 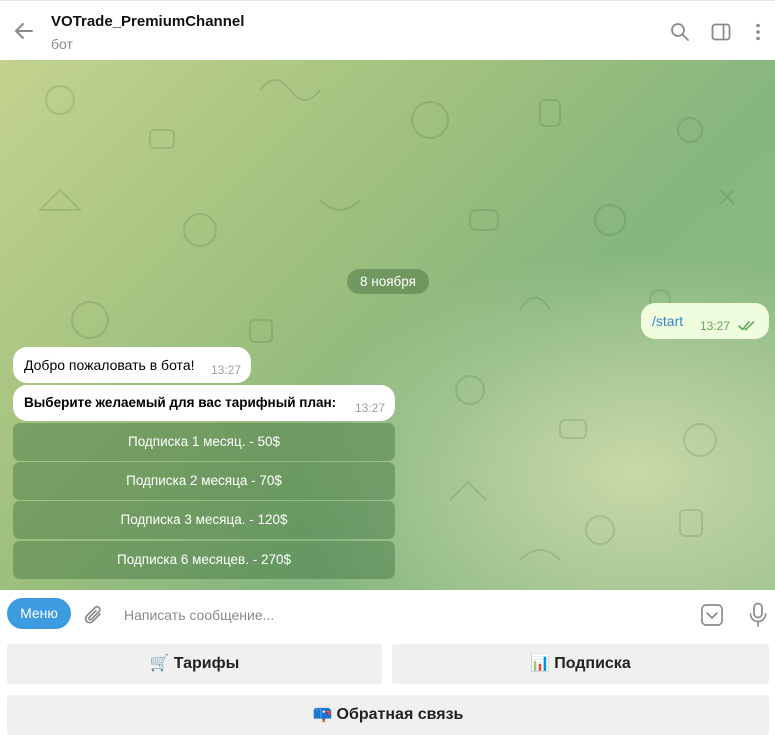 What do you see at coordinates (712, 615) in the screenshot?
I see `bot-commands-icon` at bounding box center [712, 615].